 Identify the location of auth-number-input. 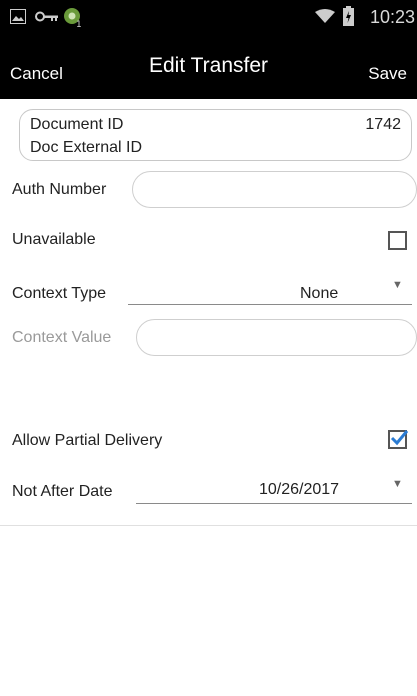
(274, 189).